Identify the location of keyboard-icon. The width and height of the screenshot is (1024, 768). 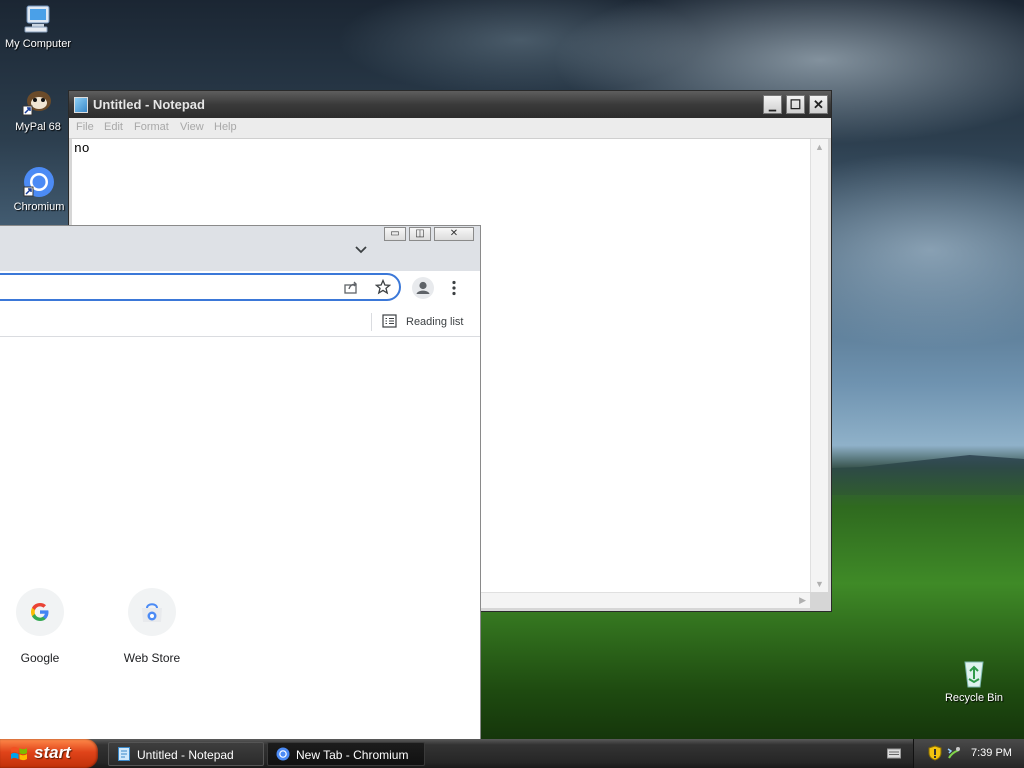
(894, 753).